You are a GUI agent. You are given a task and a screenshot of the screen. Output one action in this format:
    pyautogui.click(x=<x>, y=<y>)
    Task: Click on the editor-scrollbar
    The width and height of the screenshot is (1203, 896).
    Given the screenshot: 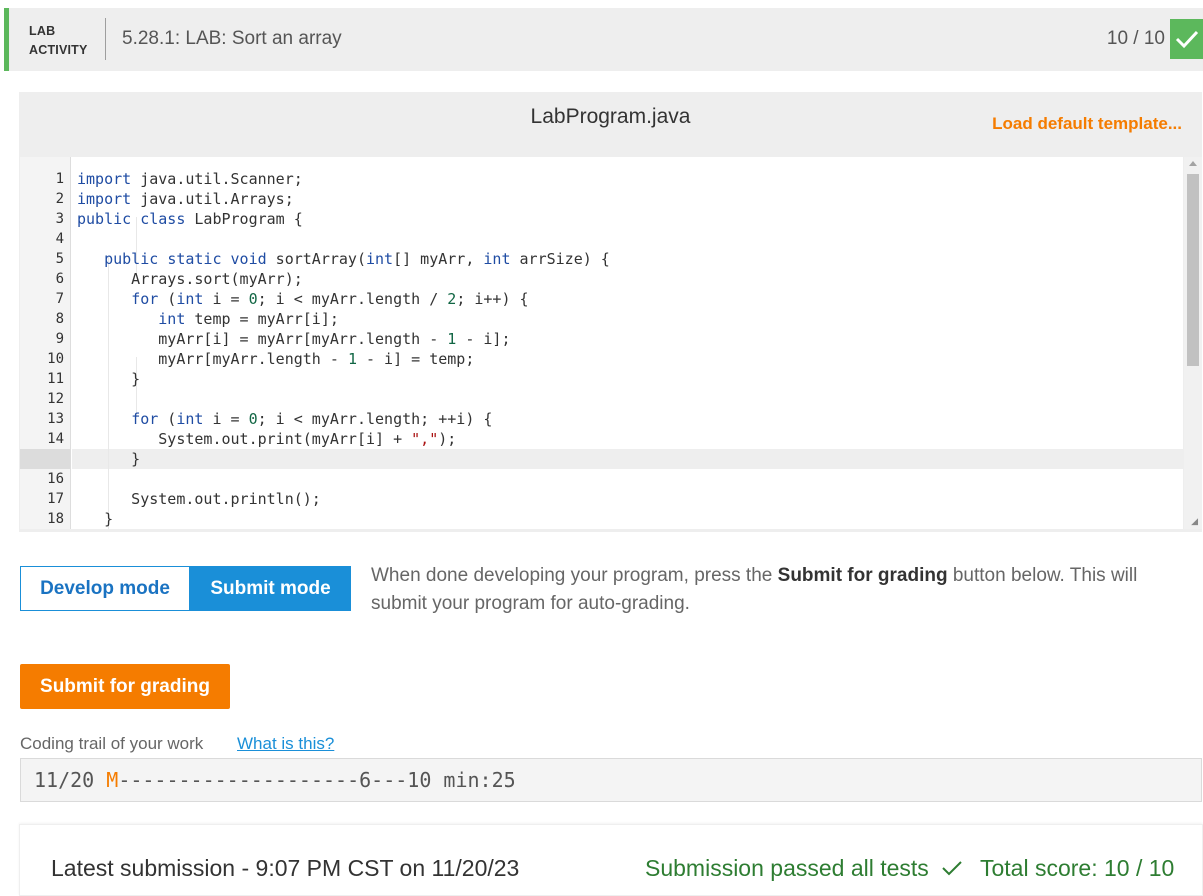 What is the action you would take?
    pyautogui.click(x=1193, y=343)
    